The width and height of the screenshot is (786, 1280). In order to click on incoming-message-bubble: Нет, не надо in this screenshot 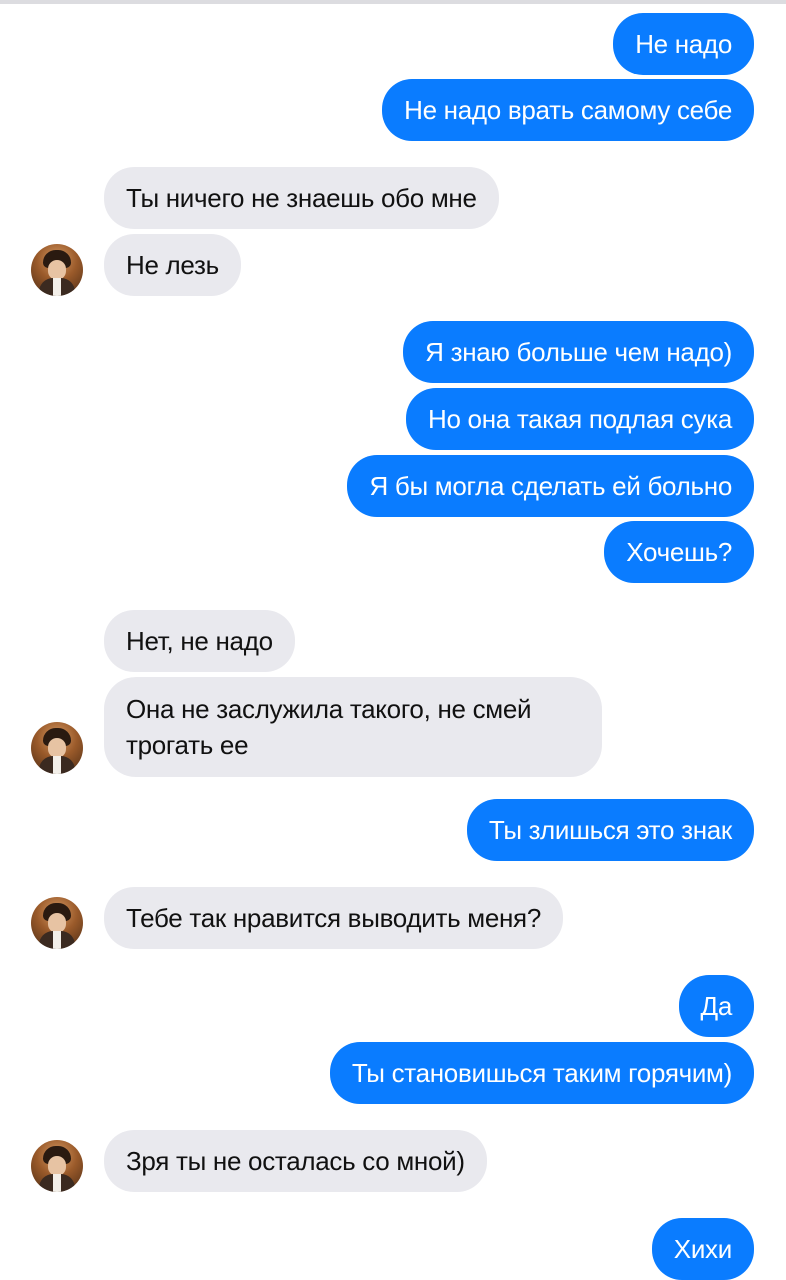, I will do `click(199, 641)`.